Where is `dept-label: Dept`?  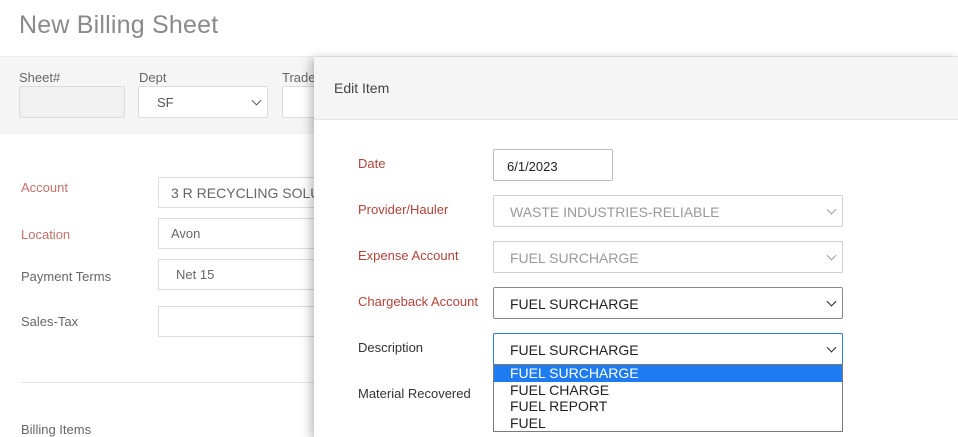 dept-label: Dept is located at coordinates (153, 77).